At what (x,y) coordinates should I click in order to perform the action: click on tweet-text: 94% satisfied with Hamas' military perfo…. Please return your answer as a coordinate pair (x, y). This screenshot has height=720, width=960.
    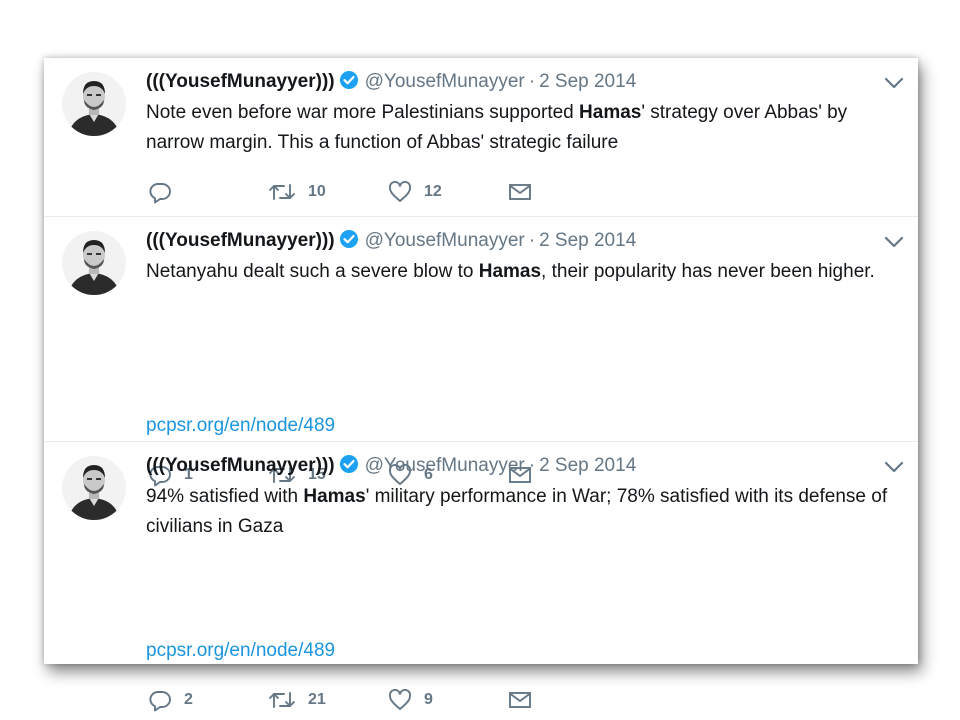
    Looking at the image, I should click on (526, 512).